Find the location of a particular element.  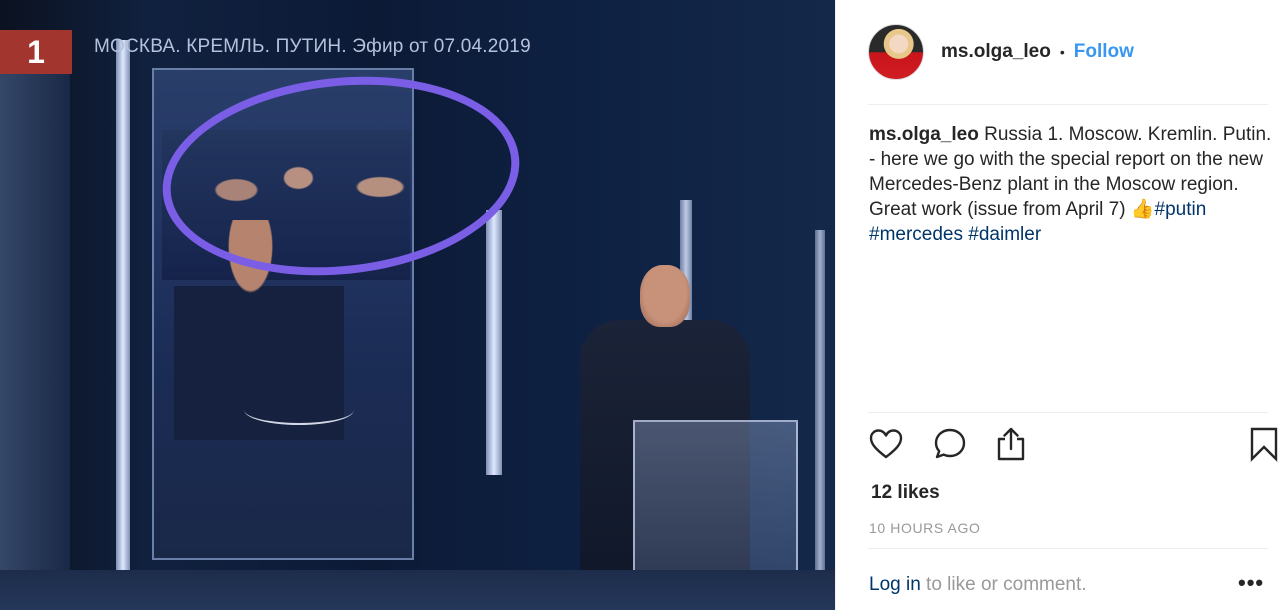

hashtag-daimler: #daimler is located at coordinates (1004, 234).